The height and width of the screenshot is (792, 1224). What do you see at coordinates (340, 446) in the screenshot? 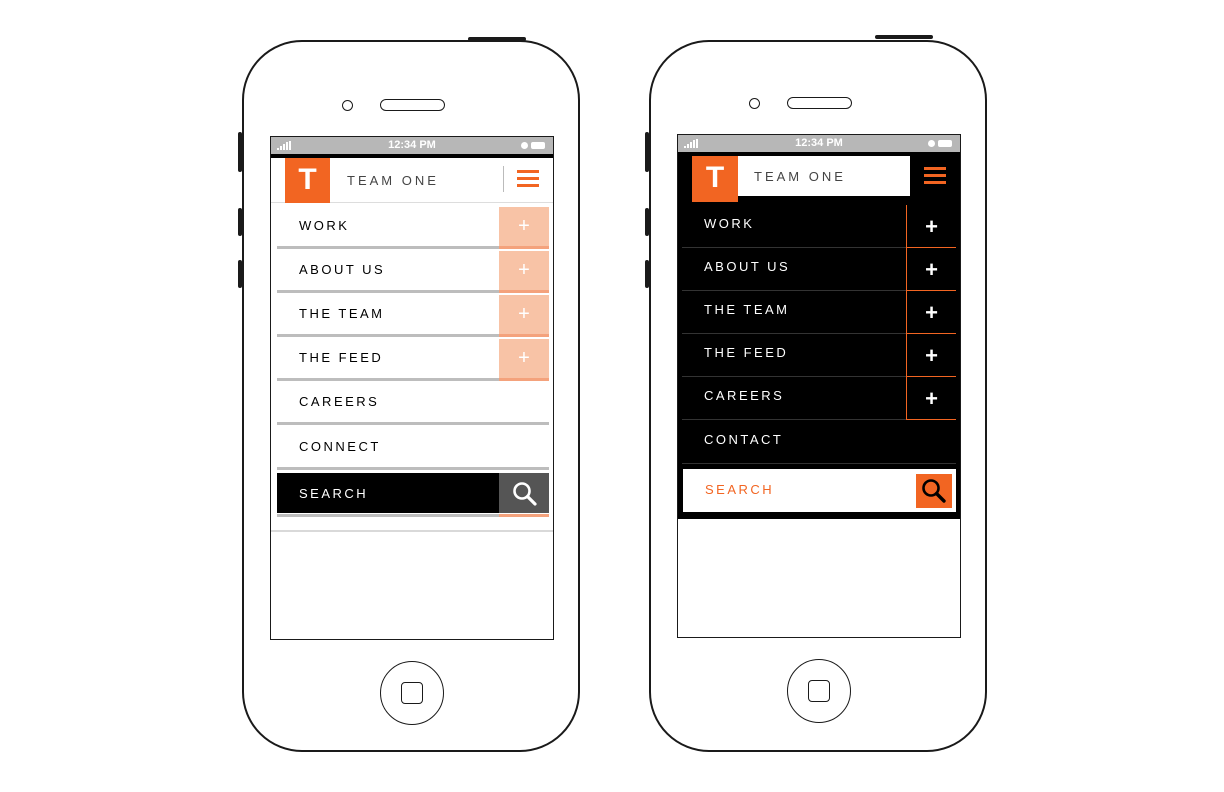
I see `menu-label: CONNECT` at bounding box center [340, 446].